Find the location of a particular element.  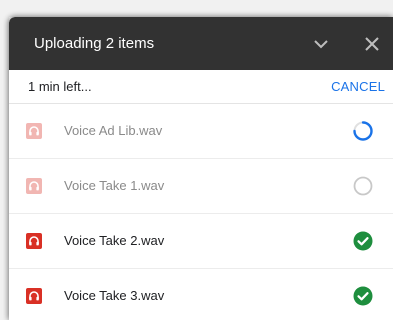

cancel-button: CANCEL is located at coordinates (358, 86).